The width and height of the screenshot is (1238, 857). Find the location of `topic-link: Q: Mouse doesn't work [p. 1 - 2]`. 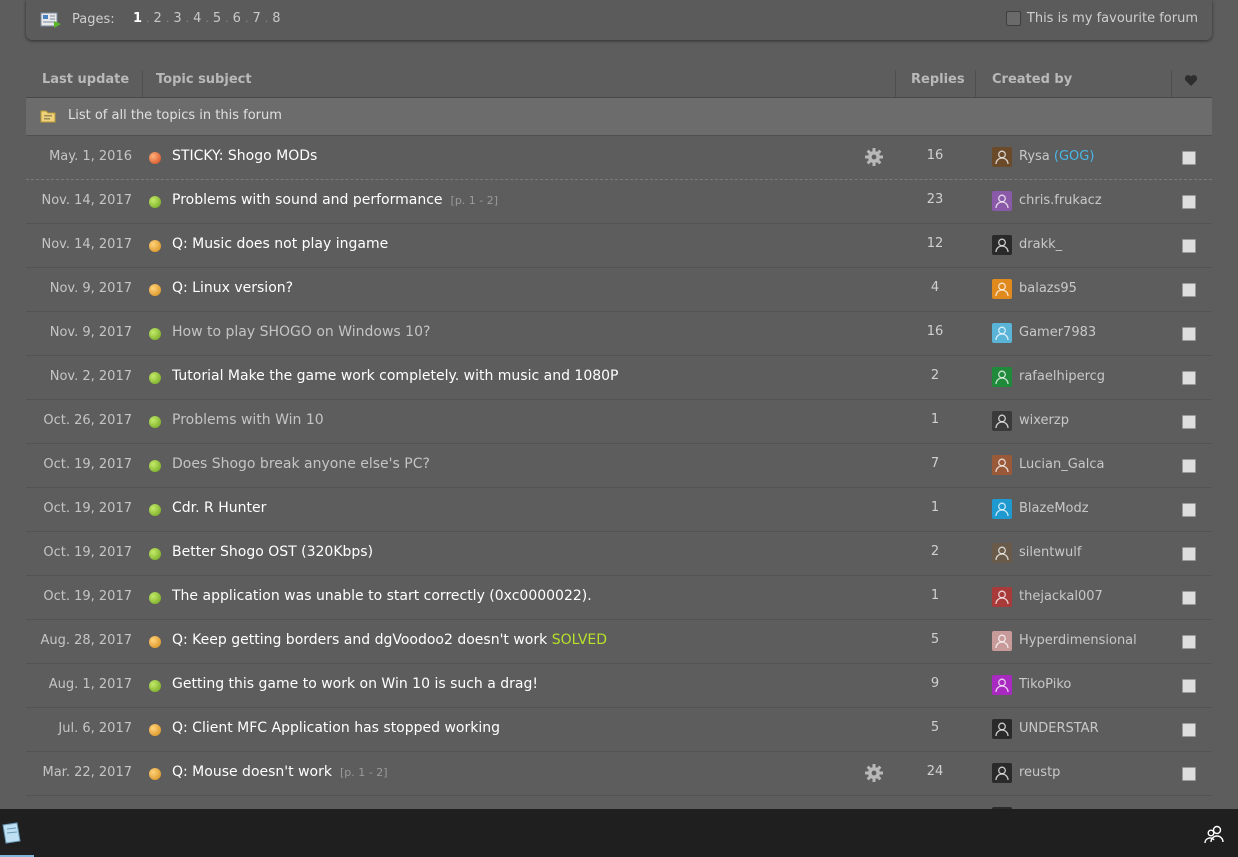

topic-link: Q: Mouse doesn't work [p. 1 - 2] is located at coordinates (280, 772).